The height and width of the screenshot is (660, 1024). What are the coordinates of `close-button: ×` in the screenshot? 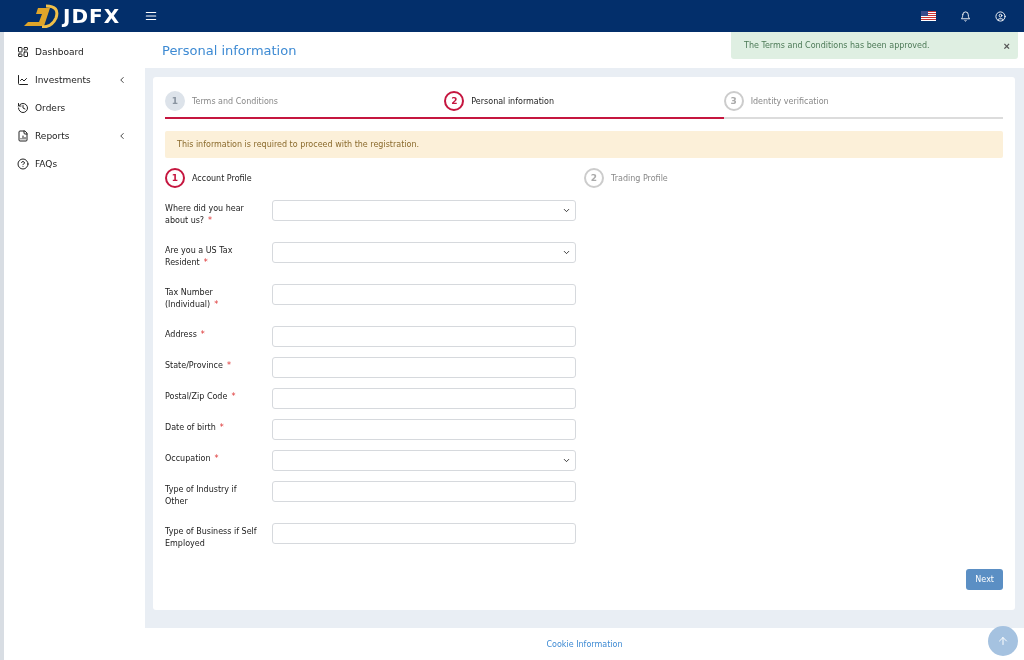 It's located at (1006, 45).